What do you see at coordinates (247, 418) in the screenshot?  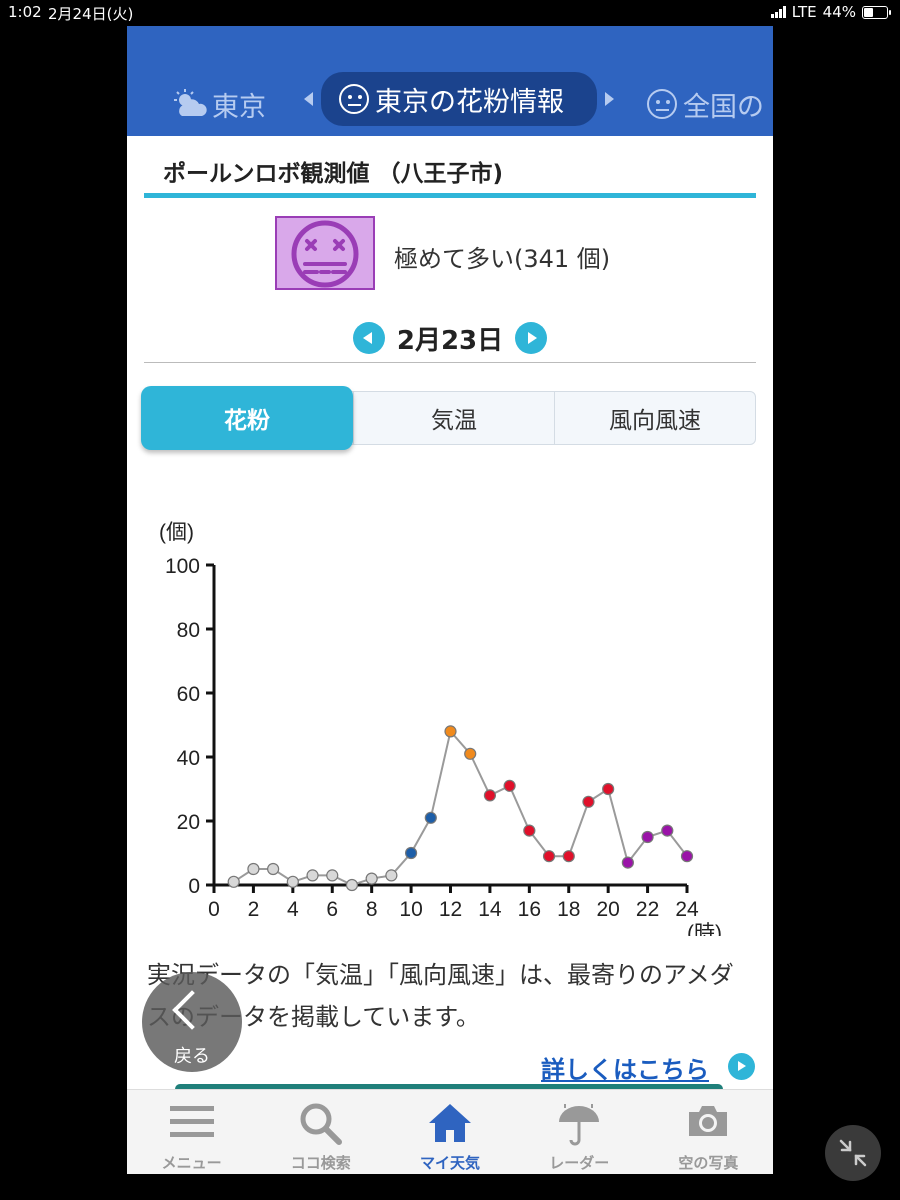 I see `tab-pollen: 花粉` at bounding box center [247, 418].